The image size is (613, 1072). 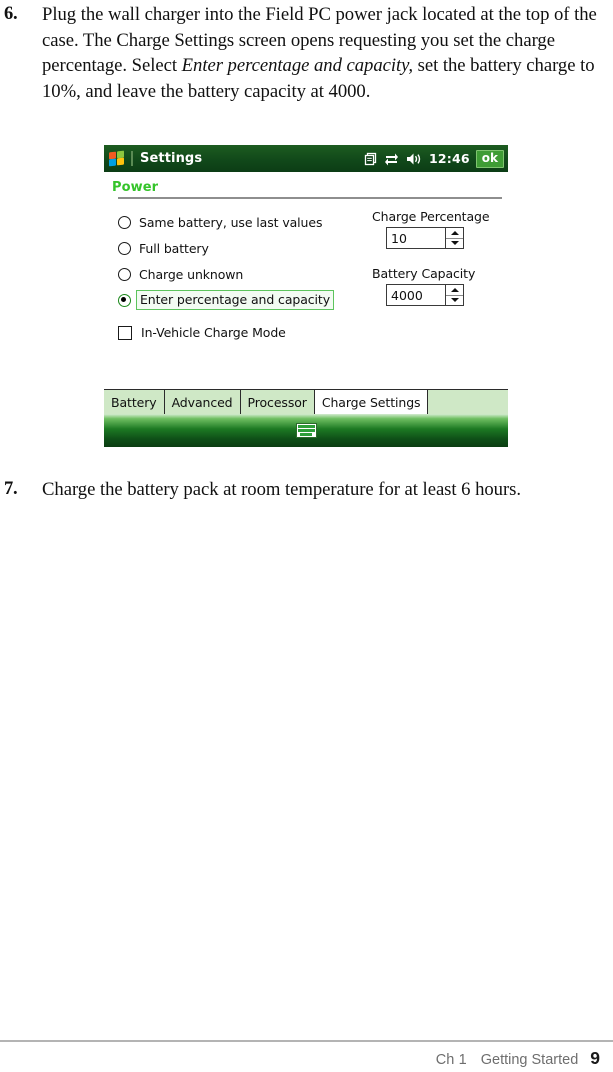 I want to click on tab-advanced: Advanced, so click(x=202, y=402).